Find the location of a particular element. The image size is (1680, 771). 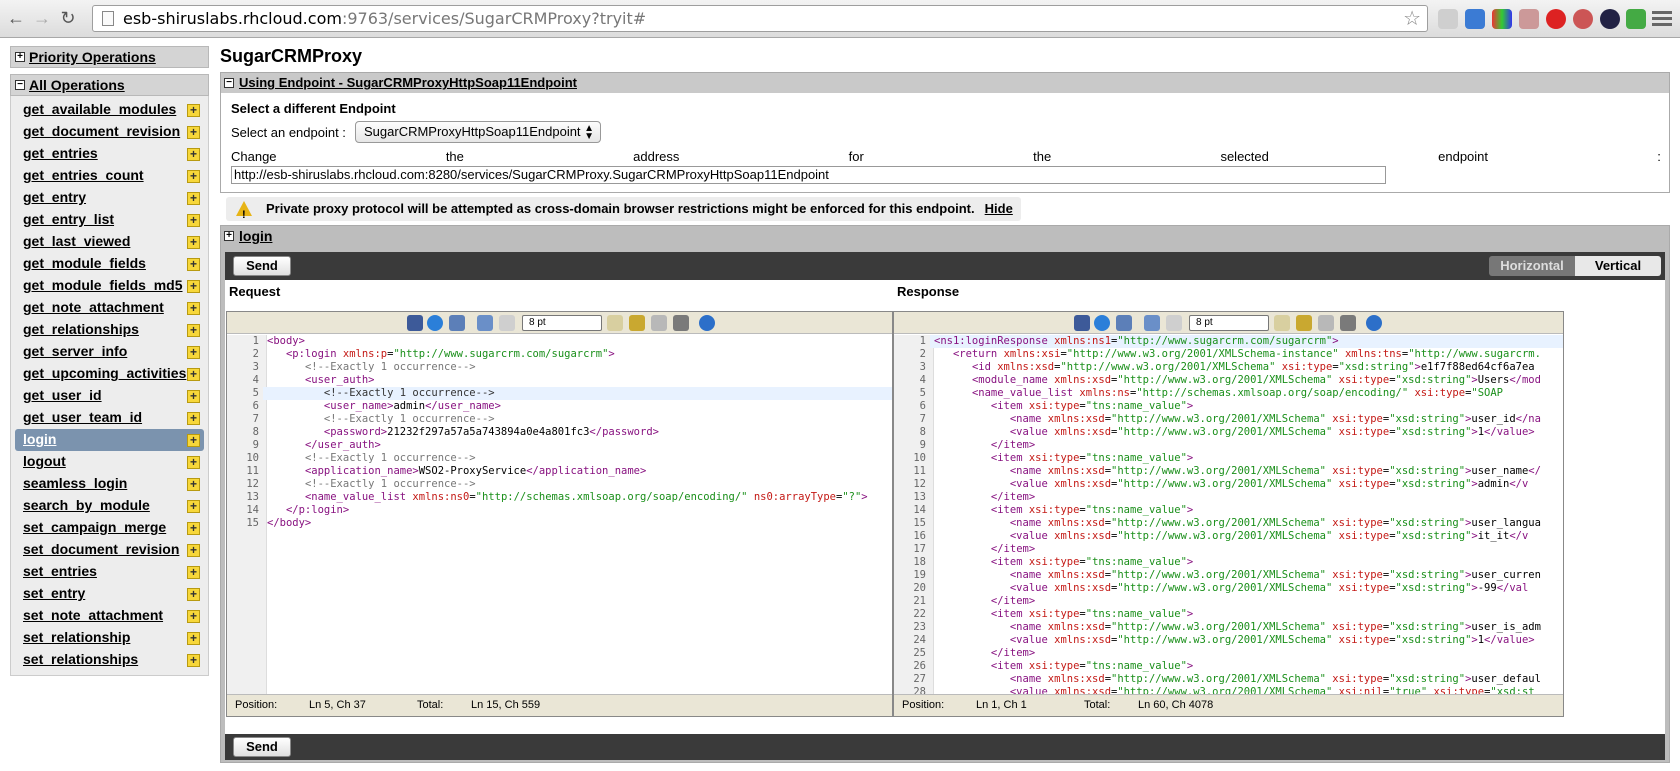

horizontal-button: Horizontal is located at coordinates (1532, 266).